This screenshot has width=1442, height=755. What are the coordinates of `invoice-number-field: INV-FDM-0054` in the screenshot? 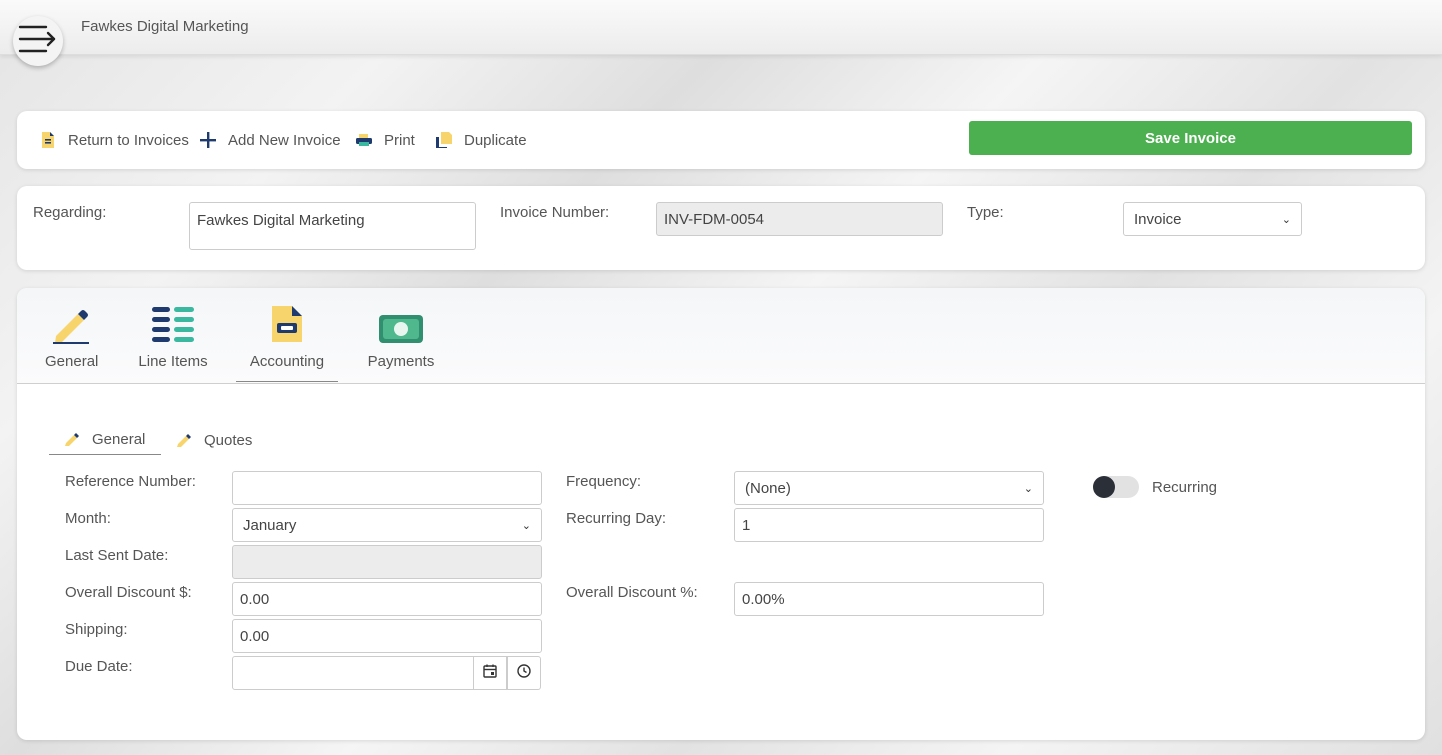 It's located at (799, 219).